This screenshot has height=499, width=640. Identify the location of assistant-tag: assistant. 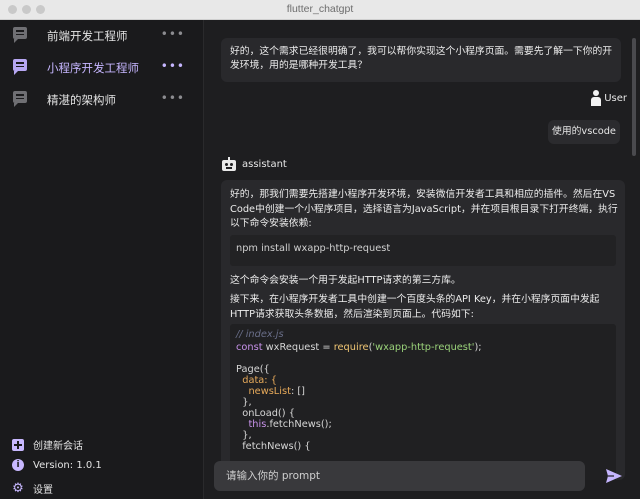
(254, 164).